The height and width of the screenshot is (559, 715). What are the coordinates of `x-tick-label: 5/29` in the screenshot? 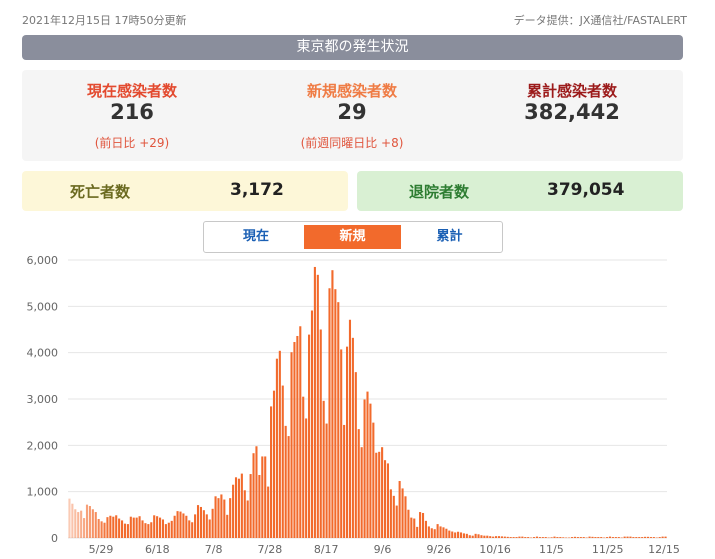 It's located at (101, 549).